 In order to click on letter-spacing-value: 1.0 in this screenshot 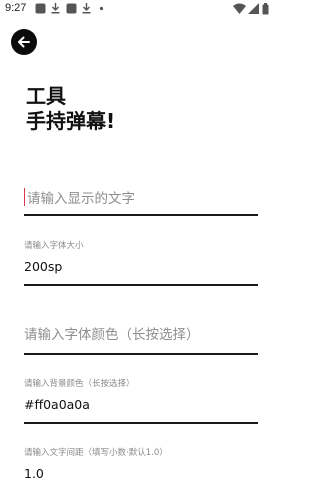, I will do `click(34, 473)`.